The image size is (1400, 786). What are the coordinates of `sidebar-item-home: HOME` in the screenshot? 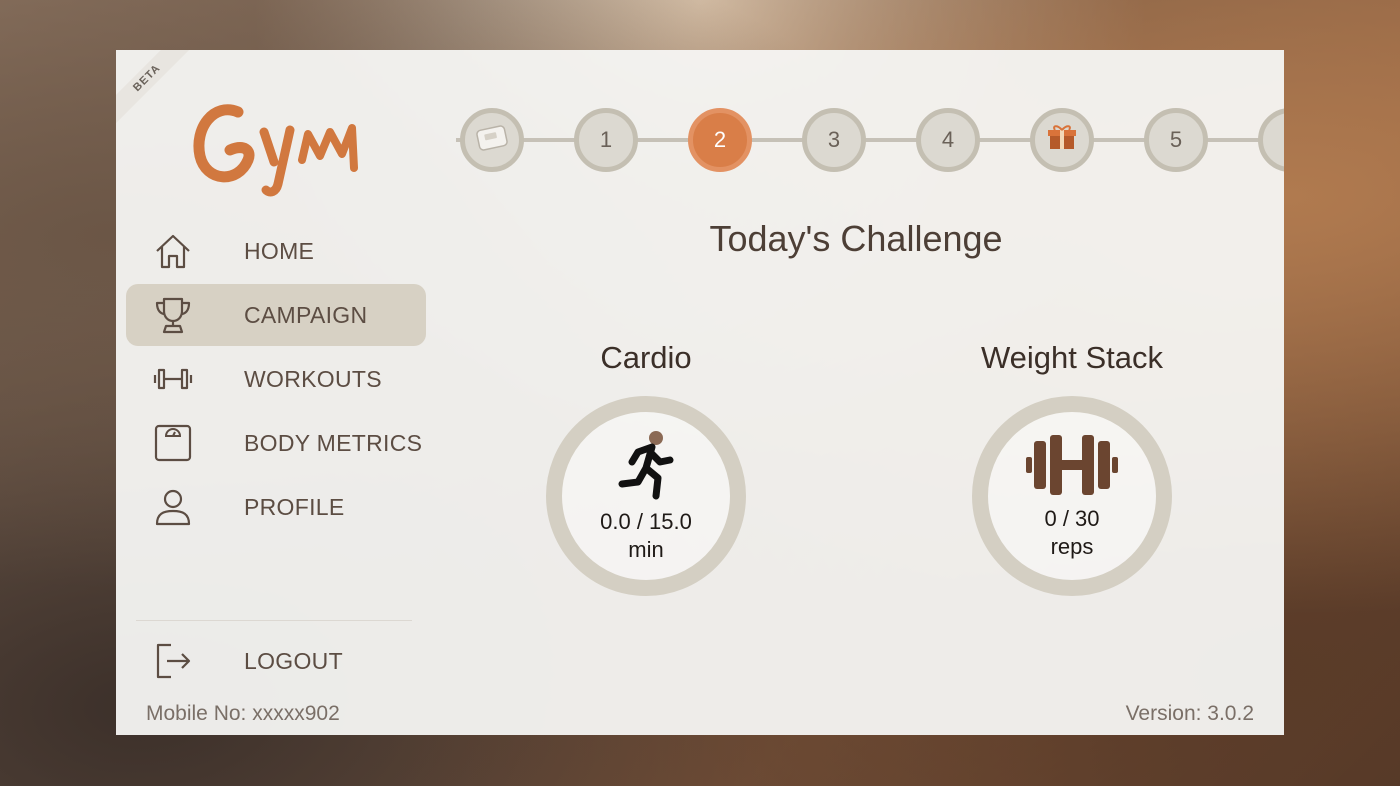 It's located at (276, 251).